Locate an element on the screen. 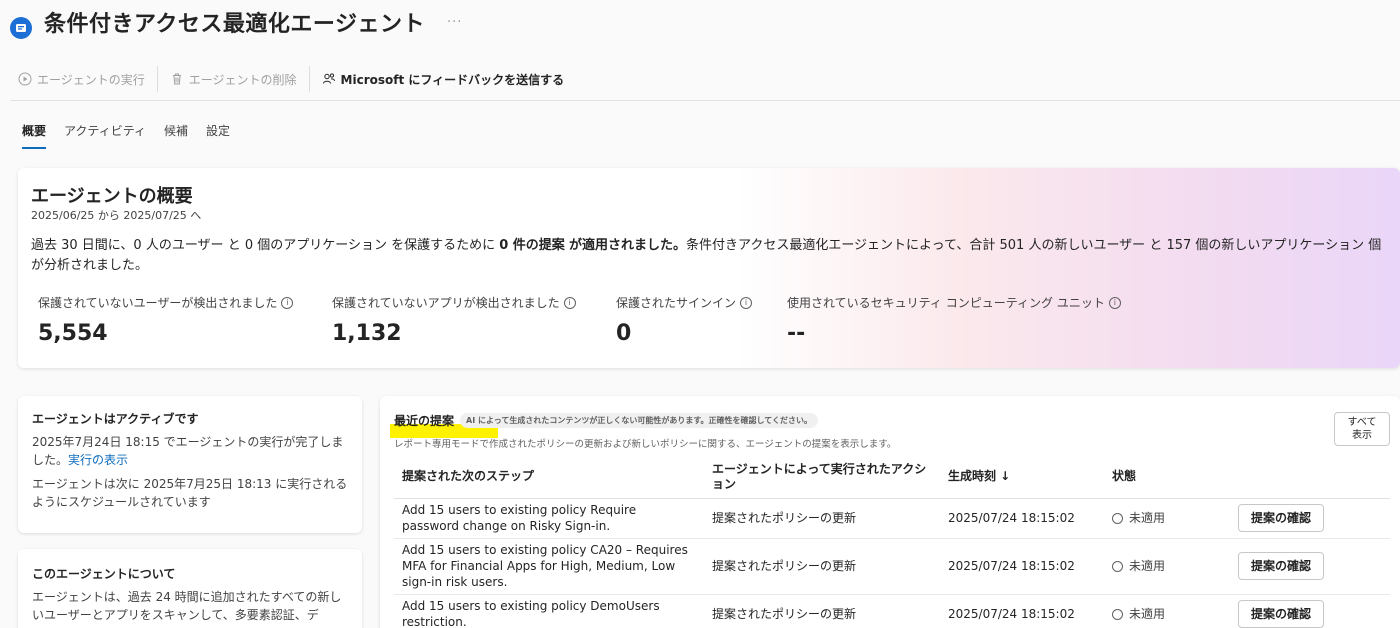 The width and height of the screenshot is (1400, 628). metric-security-compute-units: 使用されているセキュリティ コンピューティング ユニット i -- is located at coordinates (954, 320).